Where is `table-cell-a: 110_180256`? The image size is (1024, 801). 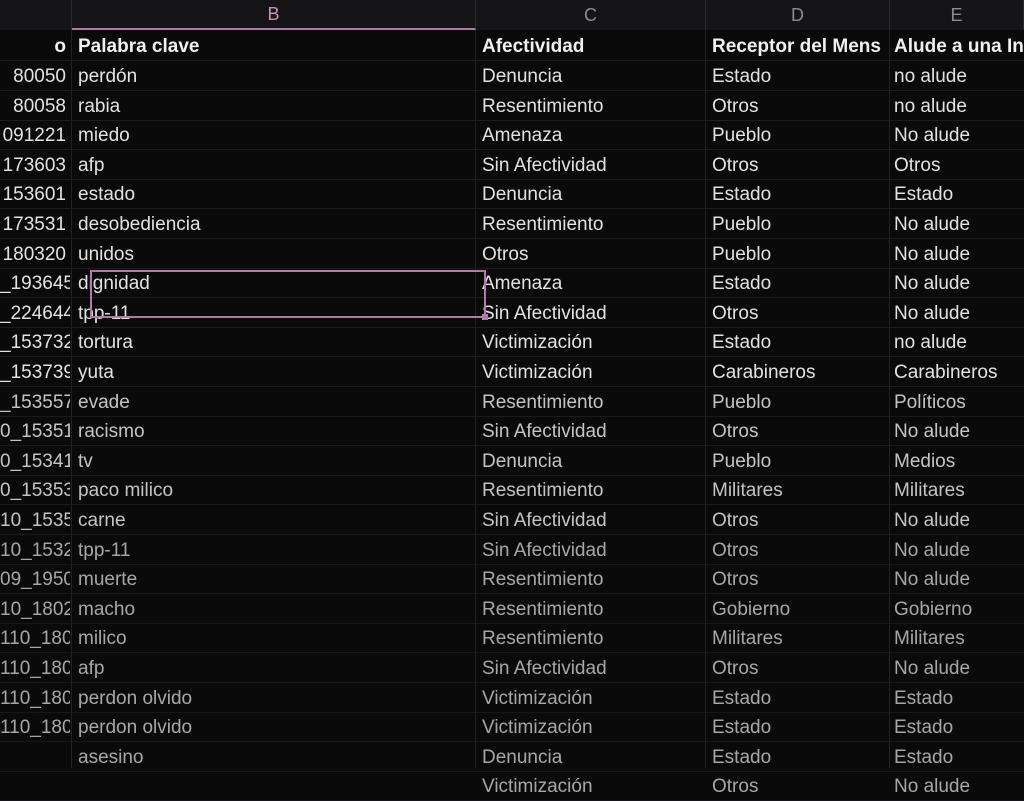
table-cell-a: 110_180256 is located at coordinates (35, 668).